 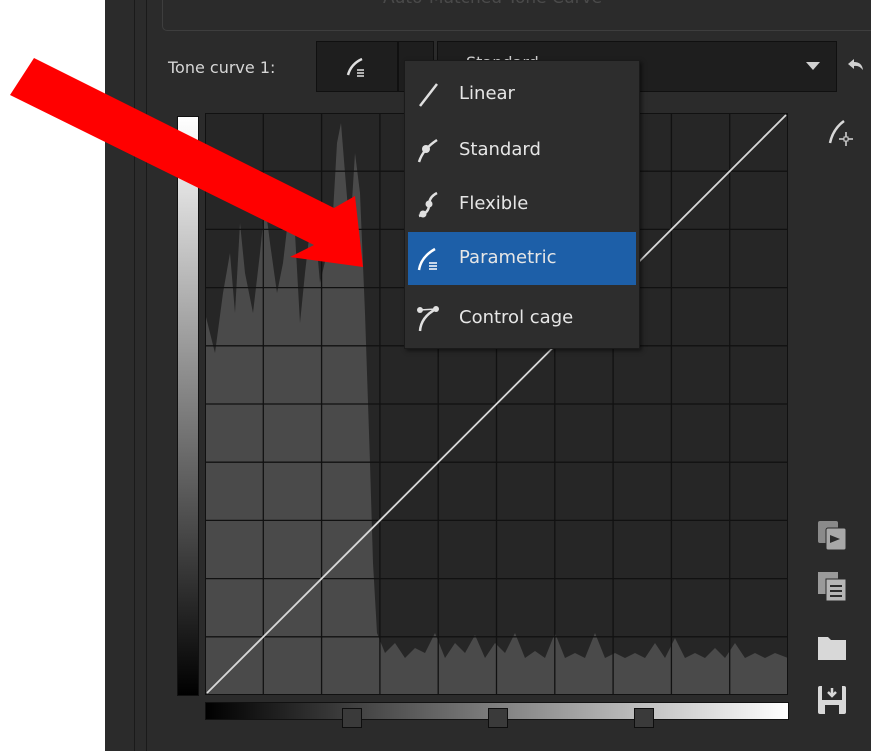 What do you see at coordinates (832, 647) in the screenshot?
I see `open-folder-icon` at bounding box center [832, 647].